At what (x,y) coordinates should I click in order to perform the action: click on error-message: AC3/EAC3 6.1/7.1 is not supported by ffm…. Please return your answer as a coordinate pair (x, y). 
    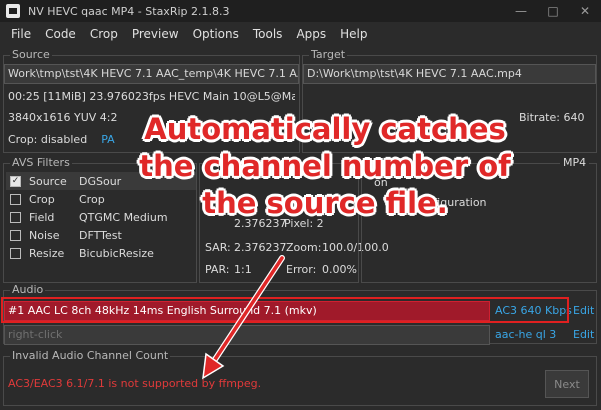
    Looking at the image, I should click on (135, 383).